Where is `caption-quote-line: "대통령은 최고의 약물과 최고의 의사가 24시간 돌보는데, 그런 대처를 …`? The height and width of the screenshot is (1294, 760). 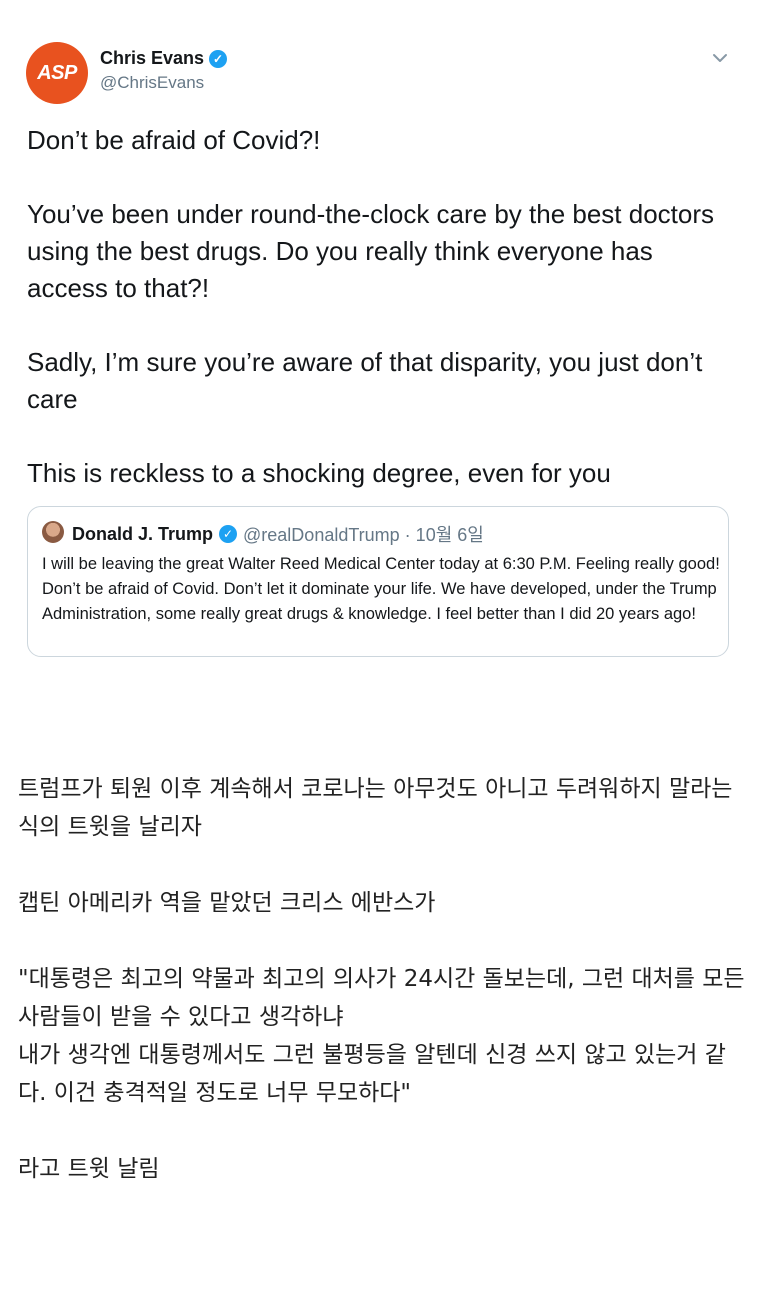
caption-quote-line: "대통령은 최고의 약물과 최고의 의사가 24시간 돌보는데, 그런 대처를 … is located at coordinates (381, 998).